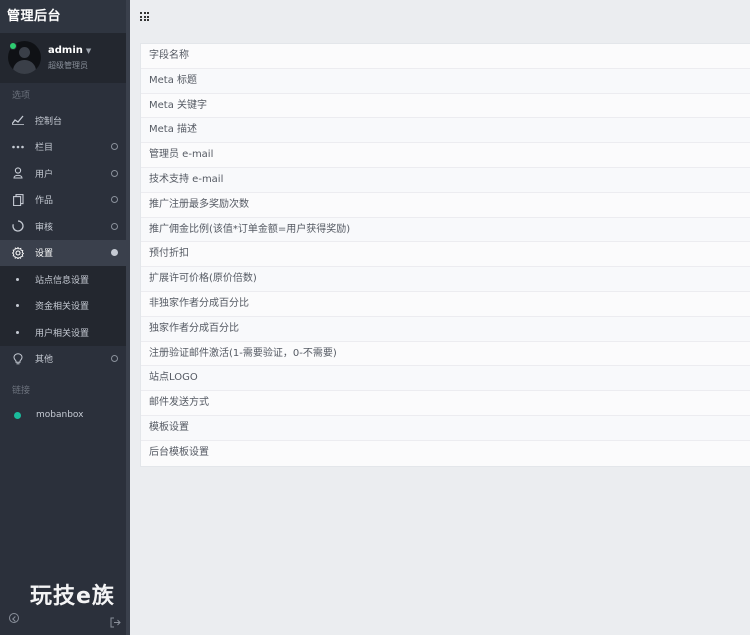 Image resolution: width=750 pixels, height=635 pixels. What do you see at coordinates (13, 46) in the screenshot?
I see `online-status-dot` at bounding box center [13, 46].